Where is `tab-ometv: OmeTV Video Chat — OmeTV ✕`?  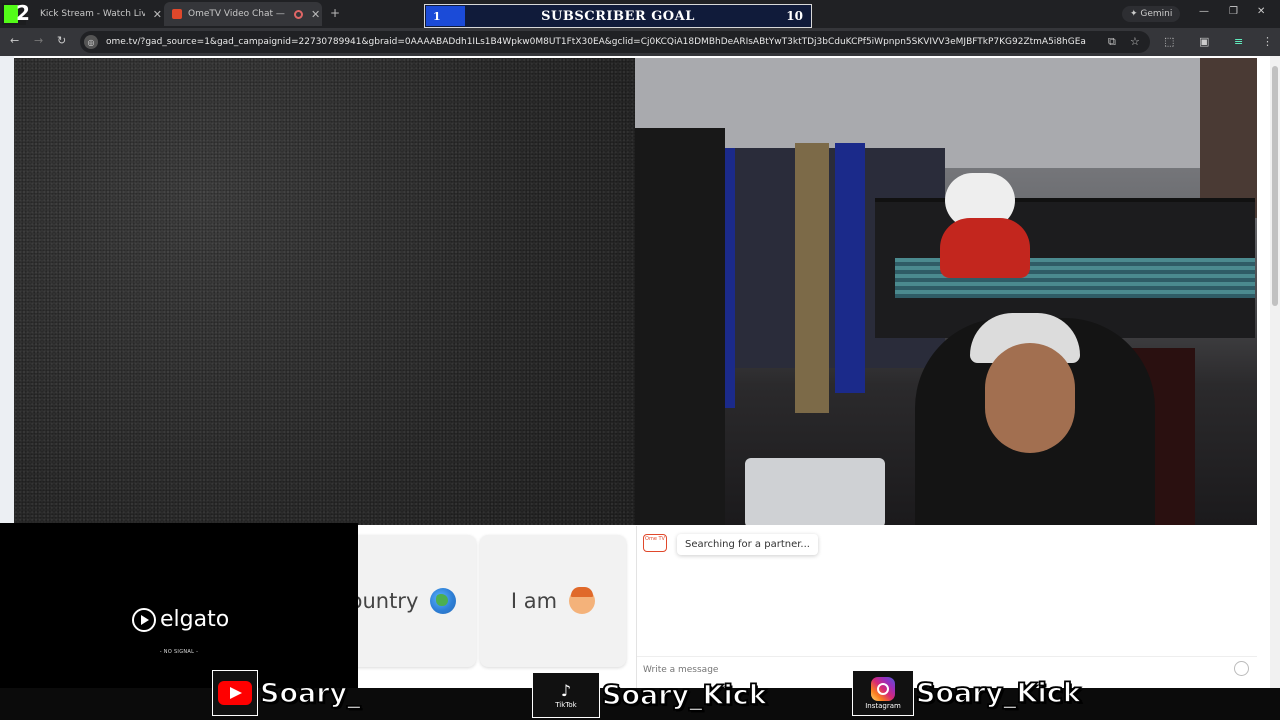
tab-ometv: OmeTV Video Chat — OmeTV ✕ is located at coordinates (243, 14).